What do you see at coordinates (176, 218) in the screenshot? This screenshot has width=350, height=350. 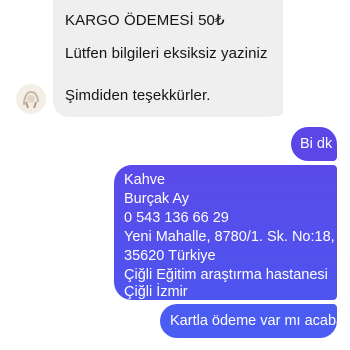 I see `phone-number: 0 543 136 66 29` at bounding box center [176, 218].